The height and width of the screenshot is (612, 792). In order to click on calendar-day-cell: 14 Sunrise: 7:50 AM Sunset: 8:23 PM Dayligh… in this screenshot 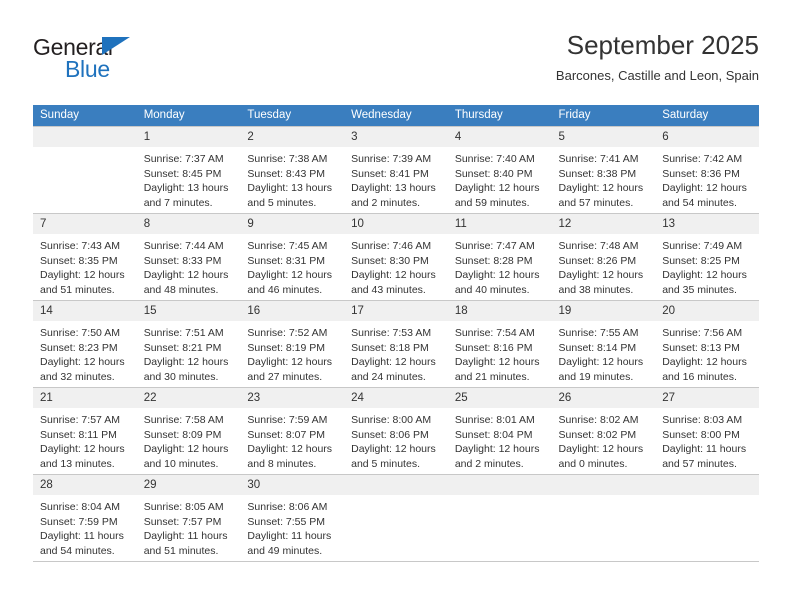, I will do `click(85, 344)`.